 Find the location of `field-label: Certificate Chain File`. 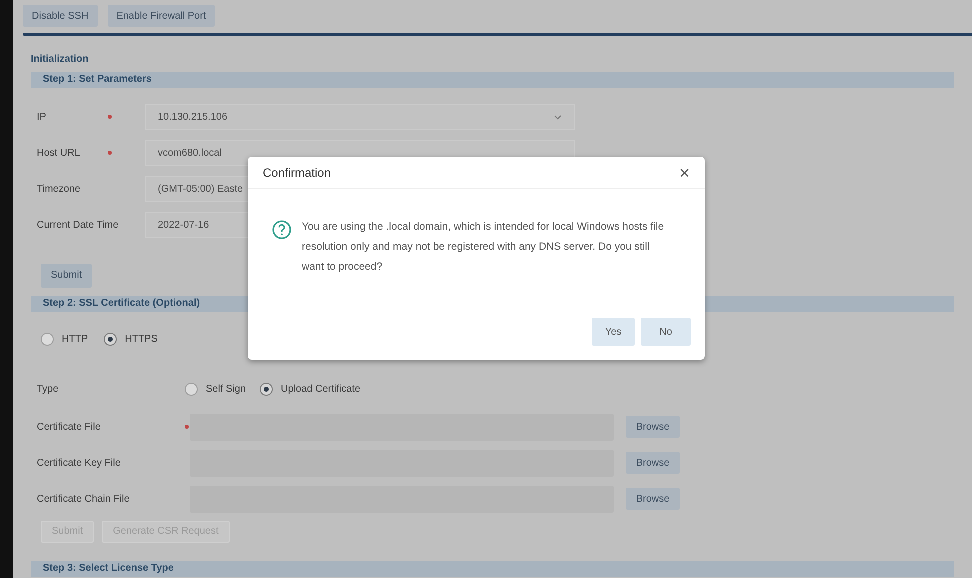

field-label: Certificate Chain File is located at coordinates (84, 499).